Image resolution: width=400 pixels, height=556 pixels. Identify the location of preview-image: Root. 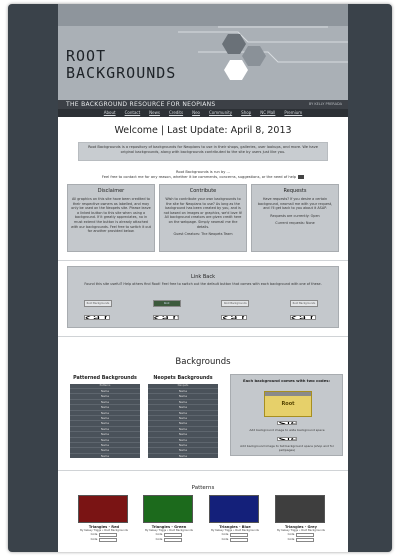
(288, 404).